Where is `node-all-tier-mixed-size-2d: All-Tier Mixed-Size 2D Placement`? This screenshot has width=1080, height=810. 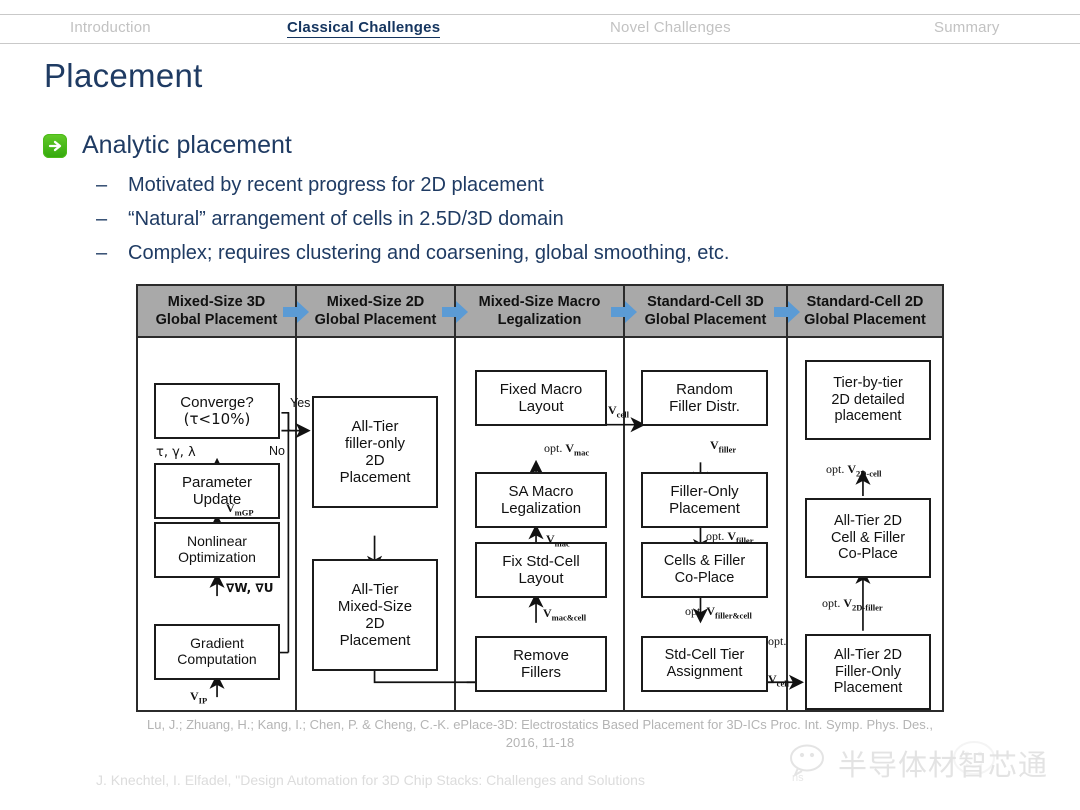 node-all-tier-mixed-size-2d: All-Tier Mixed-Size 2D Placement is located at coordinates (375, 615).